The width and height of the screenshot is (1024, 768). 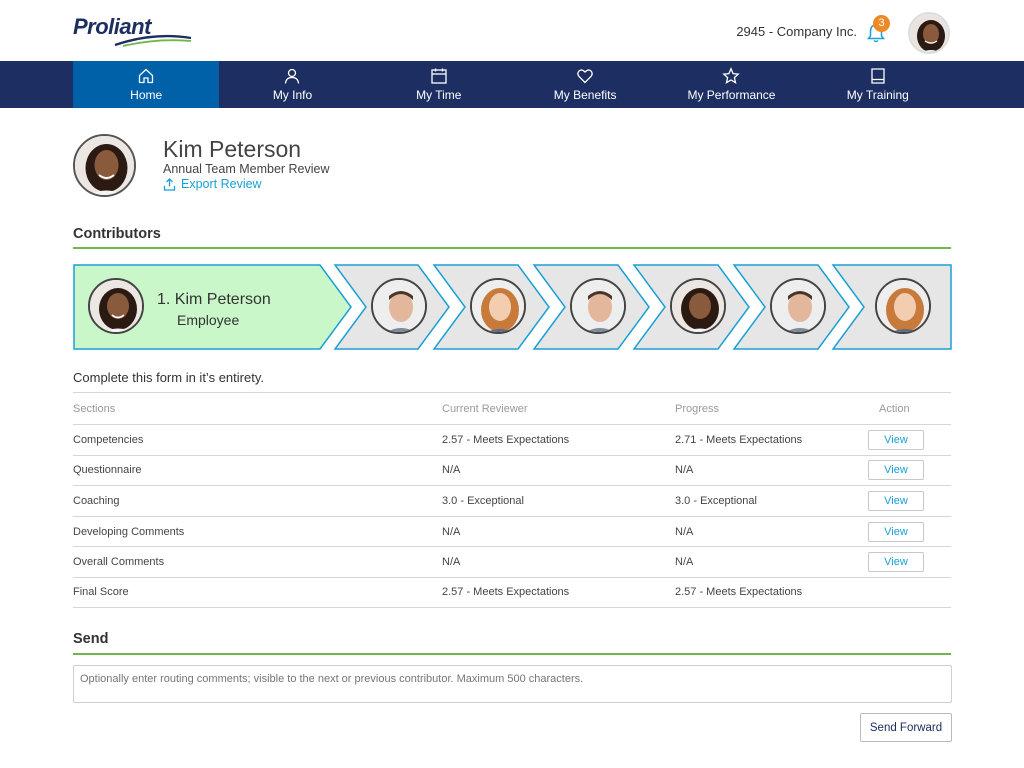 I want to click on form-instructions: Complete this form in it’s entirety., so click(x=168, y=377).